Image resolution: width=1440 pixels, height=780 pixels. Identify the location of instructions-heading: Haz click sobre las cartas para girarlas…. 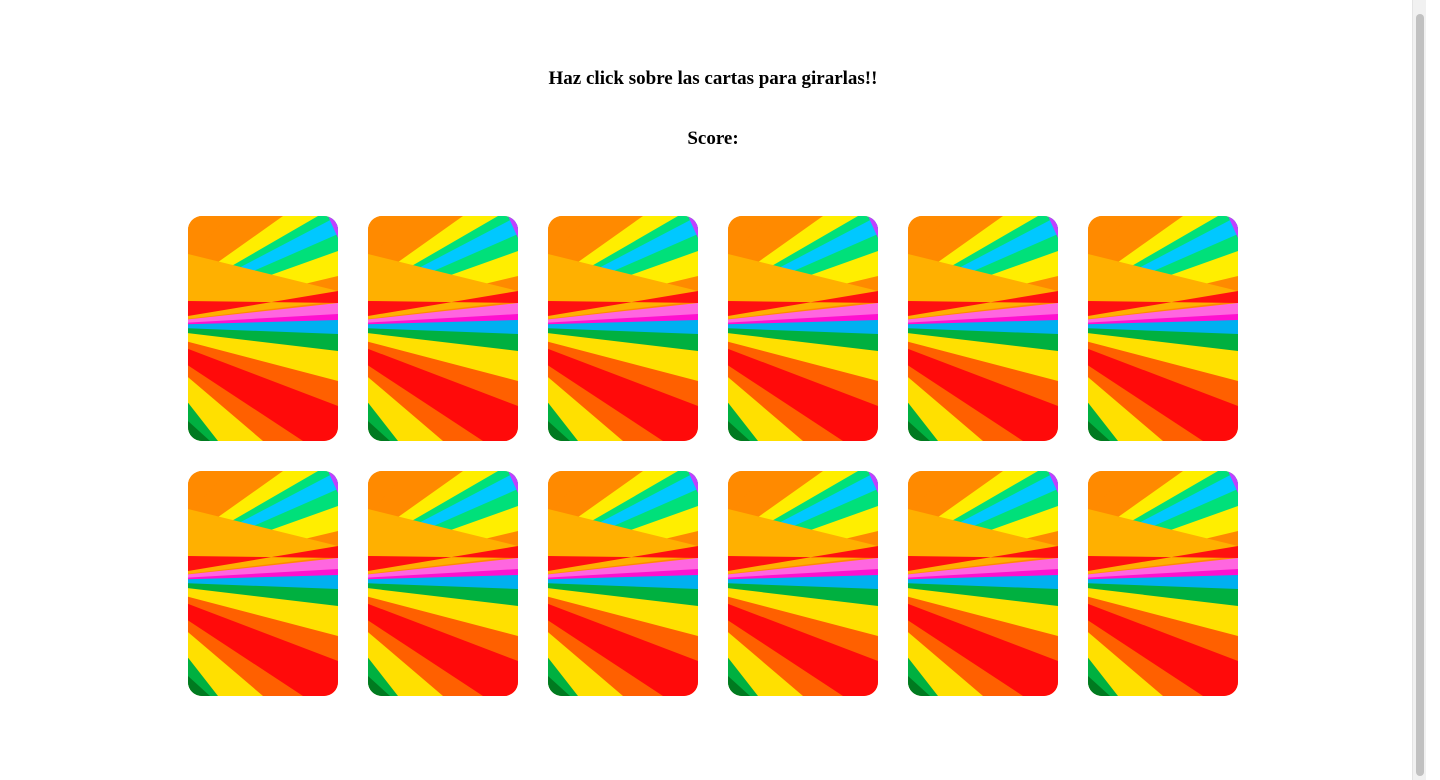
(713, 78).